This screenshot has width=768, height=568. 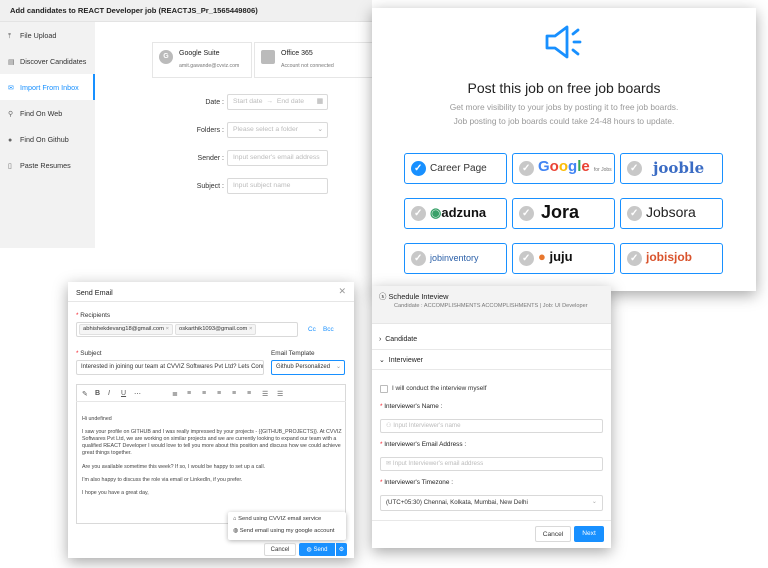 What do you see at coordinates (283, 531) in the screenshot?
I see `send-option-google: ◍ Send email using my google account` at bounding box center [283, 531].